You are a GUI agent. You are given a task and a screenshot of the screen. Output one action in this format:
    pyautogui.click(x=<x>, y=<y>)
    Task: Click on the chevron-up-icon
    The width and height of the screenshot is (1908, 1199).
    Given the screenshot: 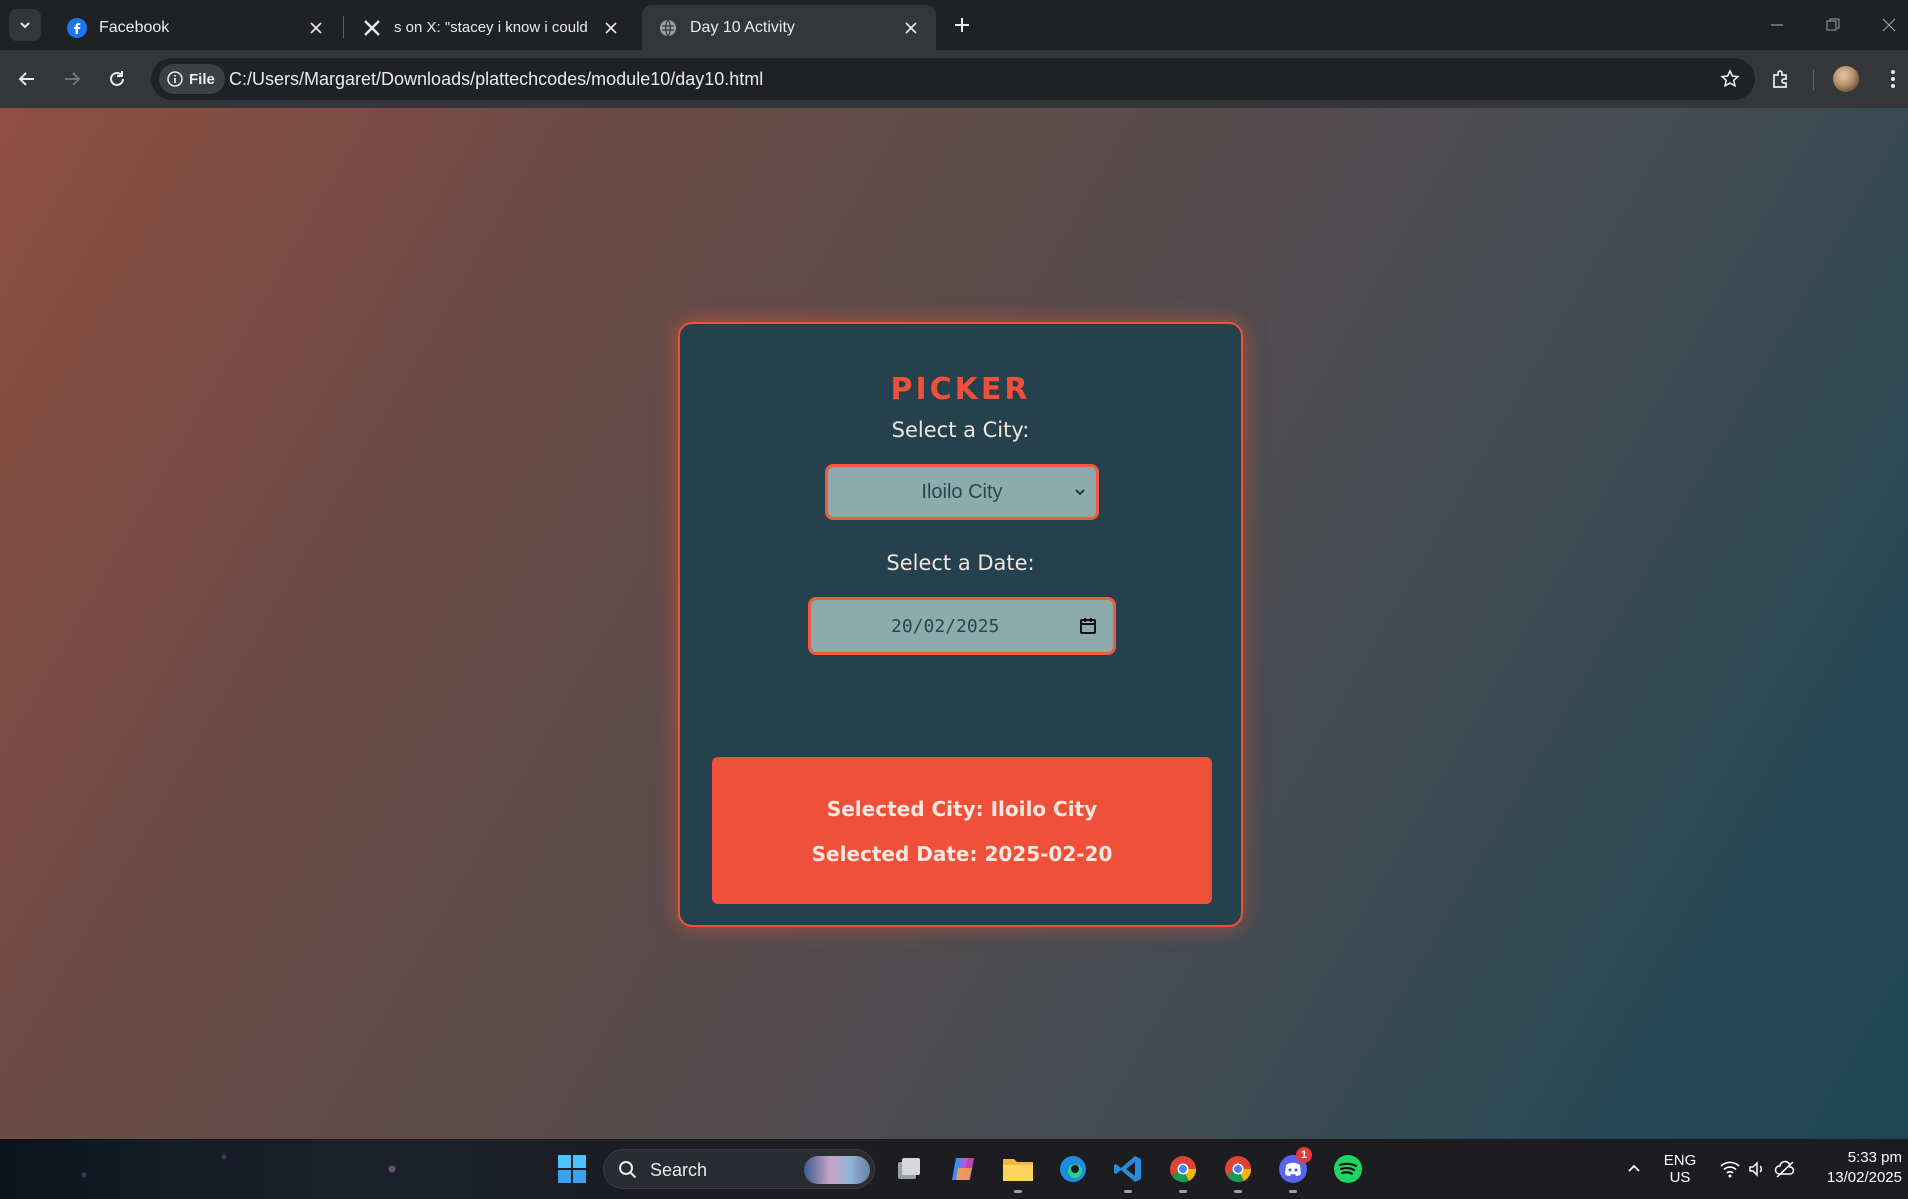 What is the action you would take?
    pyautogui.click(x=1634, y=1168)
    